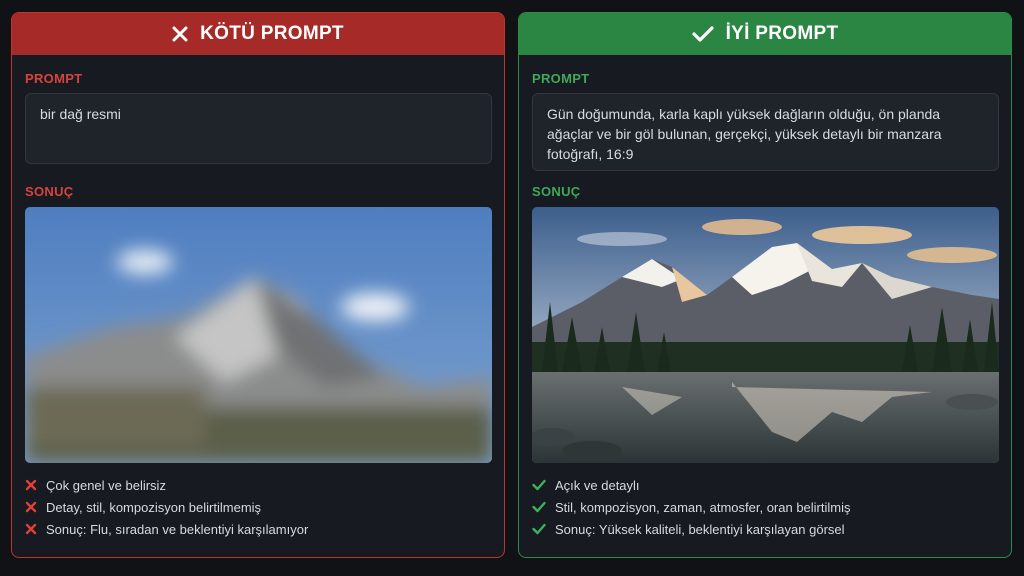 The width and height of the screenshot is (1024, 576). Describe the element at coordinates (782, 33) in the screenshot. I see `good-prompt-title: İYİ PROMPT` at that location.